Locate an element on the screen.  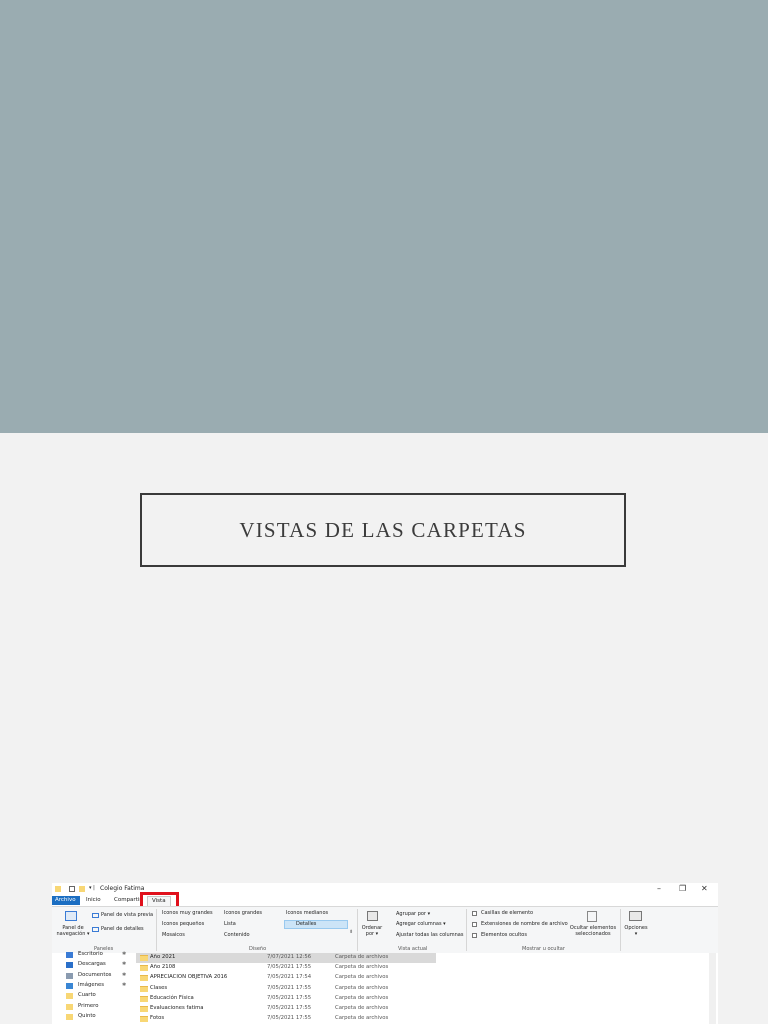
casillas-checkbox is located at coordinates (474, 913).